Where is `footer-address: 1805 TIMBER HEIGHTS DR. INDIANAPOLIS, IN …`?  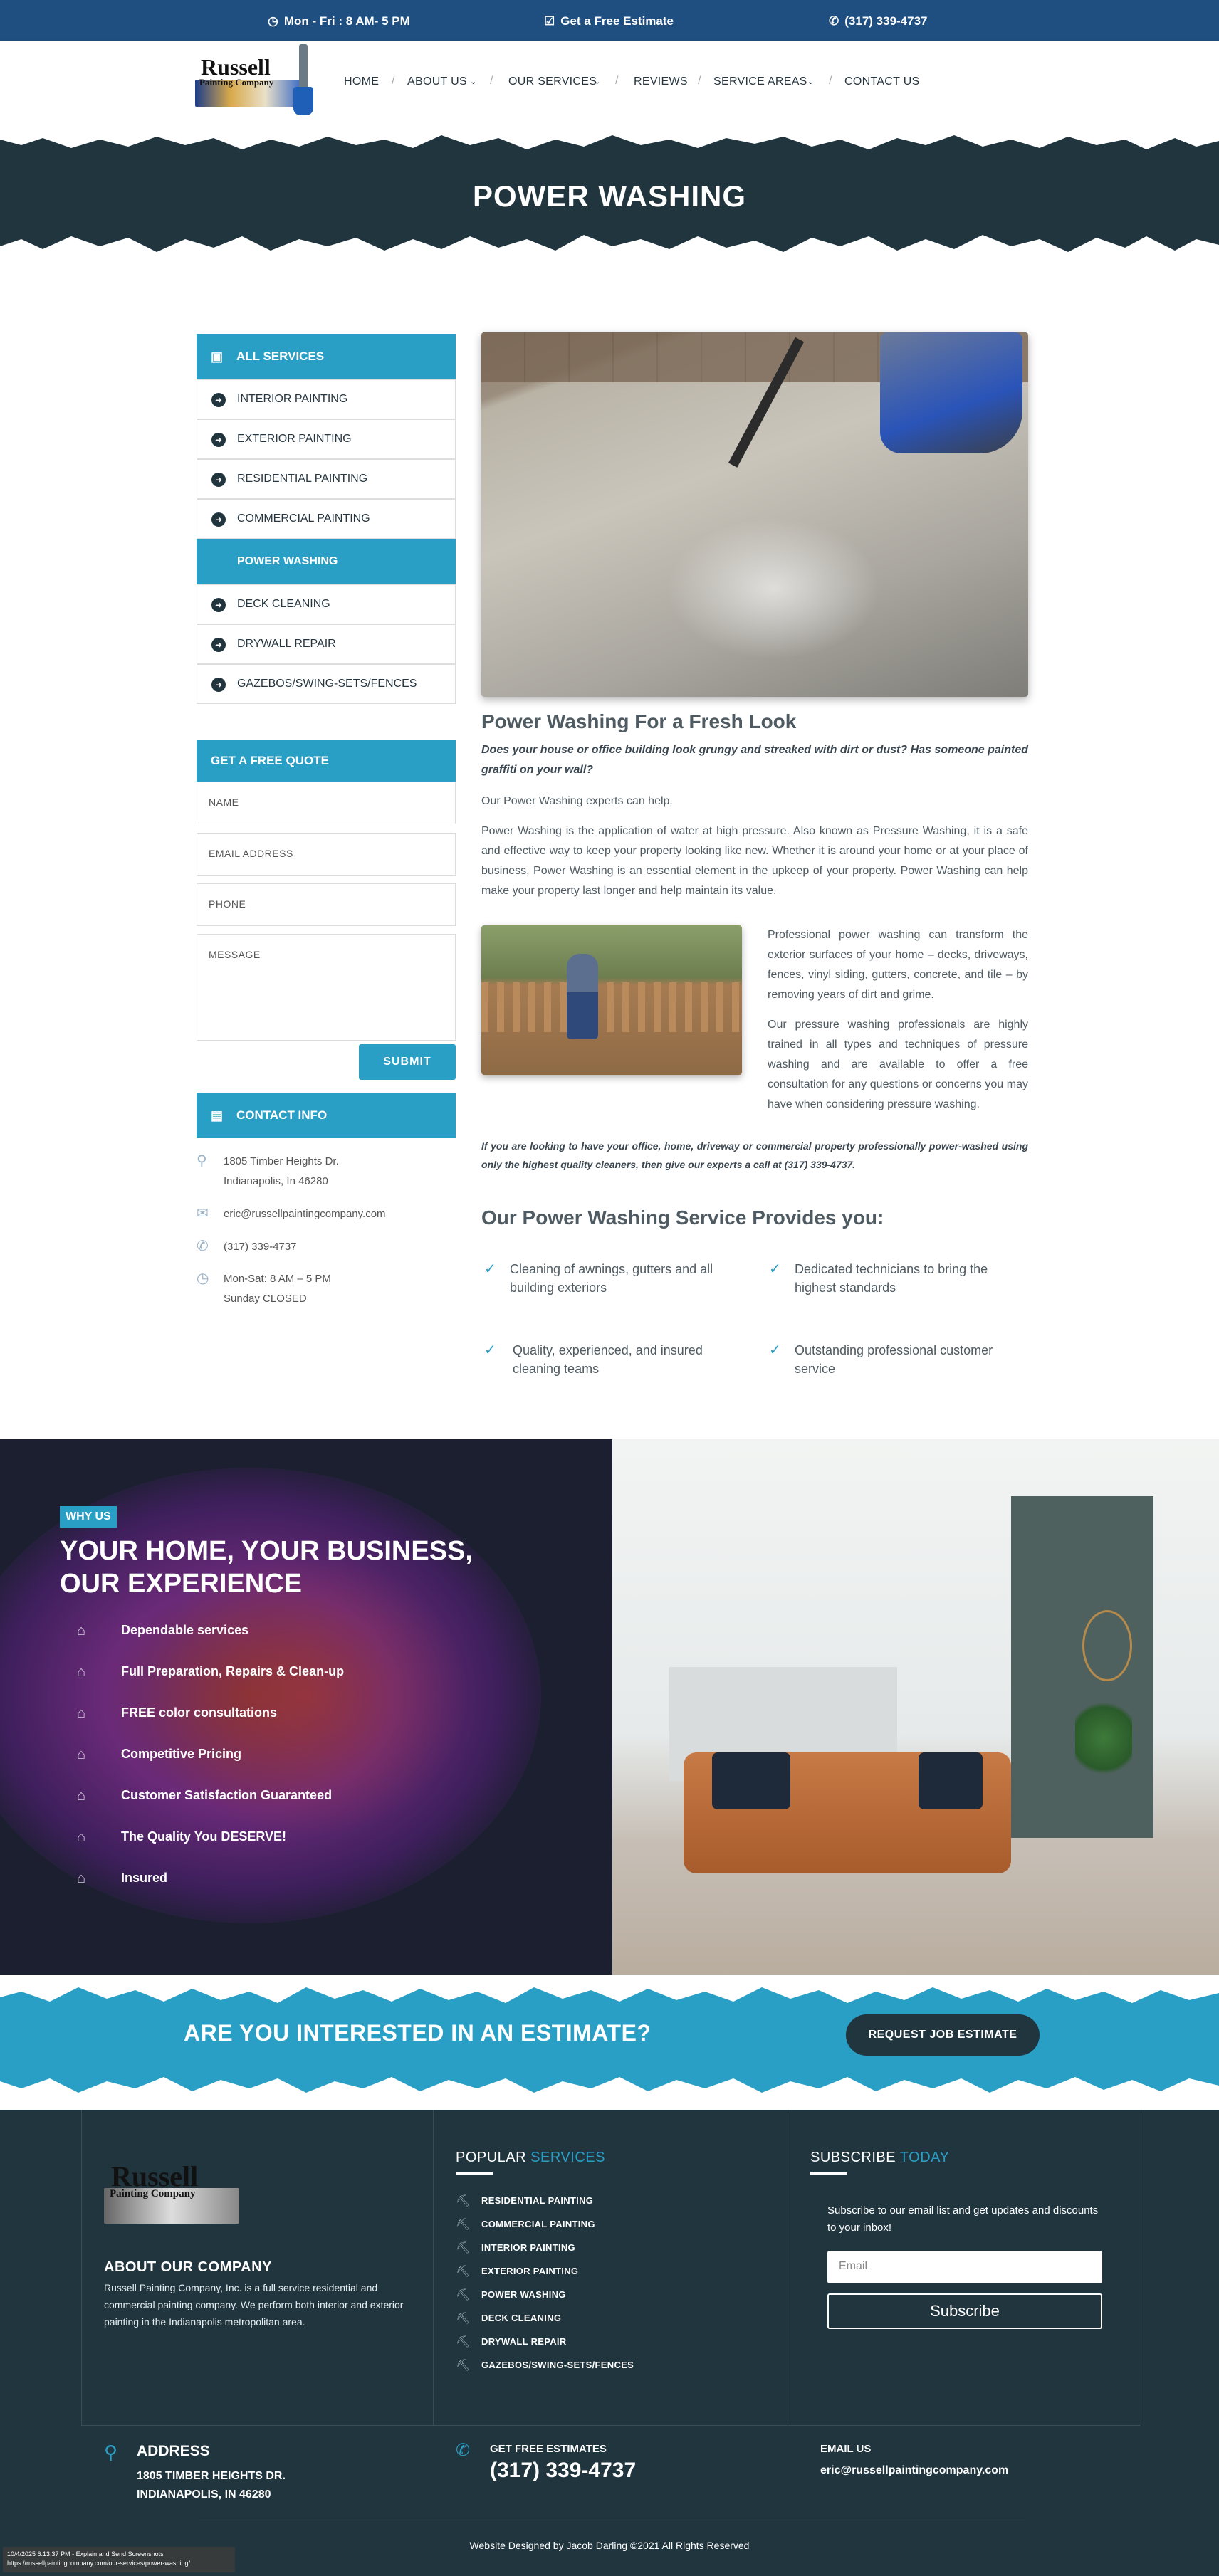
footer-address: 1805 TIMBER HEIGHTS DR. INDIANAPOLIS, IN … is located at coordinates (212, 2485).